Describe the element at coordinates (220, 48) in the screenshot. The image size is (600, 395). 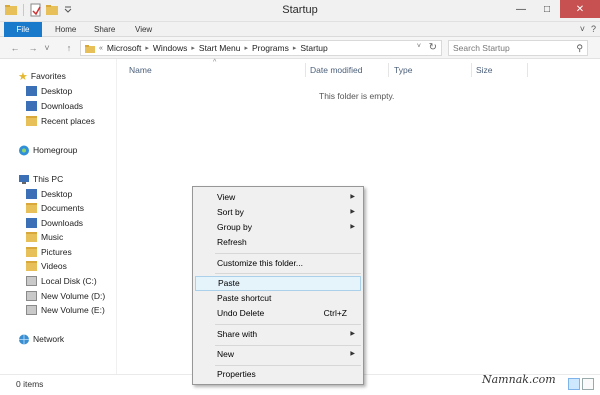
I see `breadcrumb-start-menu: Start Menu` at that location.